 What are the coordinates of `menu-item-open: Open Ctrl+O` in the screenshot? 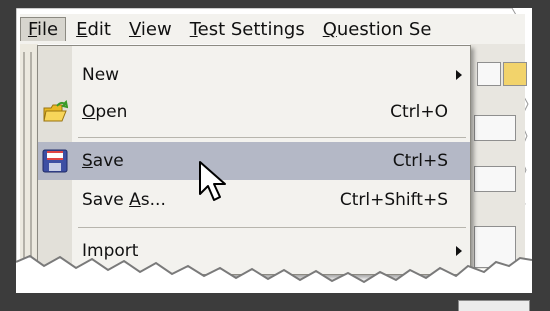 It's located at (254, 112).